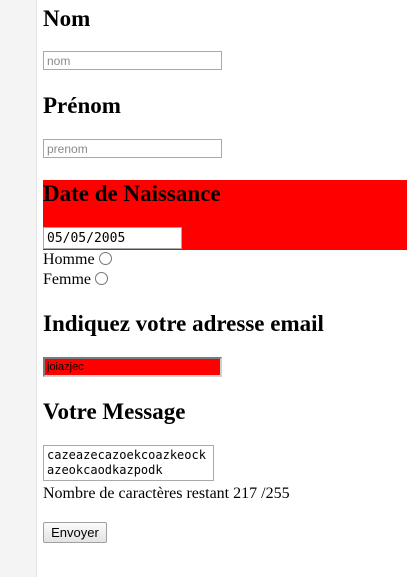  Describe the element at coordinates (128, 463) in the screenshot. I see `message-textarea: cazeazecazoekcoazkeockazeokcaodkazpodk` at that location.